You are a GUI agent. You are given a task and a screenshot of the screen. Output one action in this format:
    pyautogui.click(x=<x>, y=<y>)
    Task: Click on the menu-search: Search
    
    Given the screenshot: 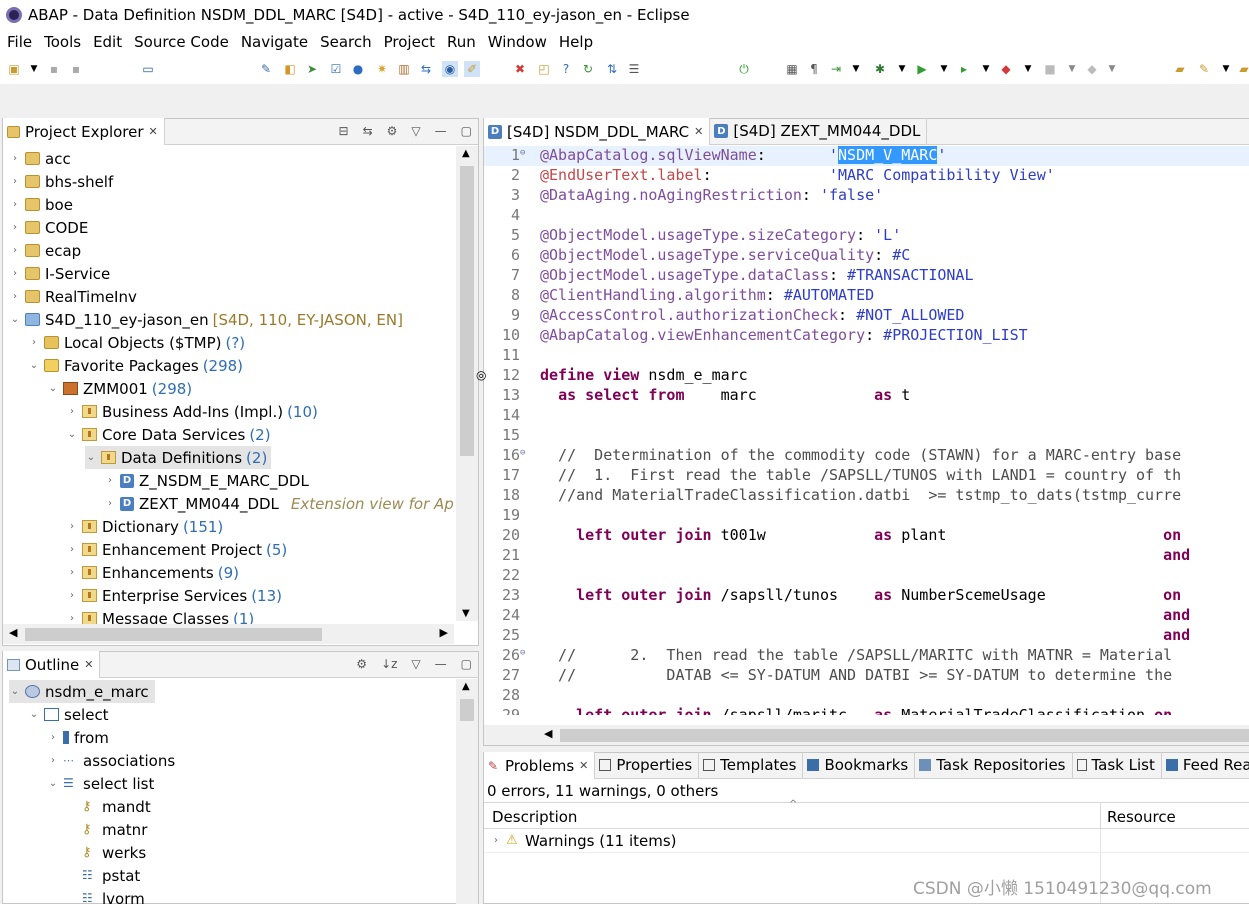 What is the action you would take?
    pyautogui.click(x=346, y=42)
    